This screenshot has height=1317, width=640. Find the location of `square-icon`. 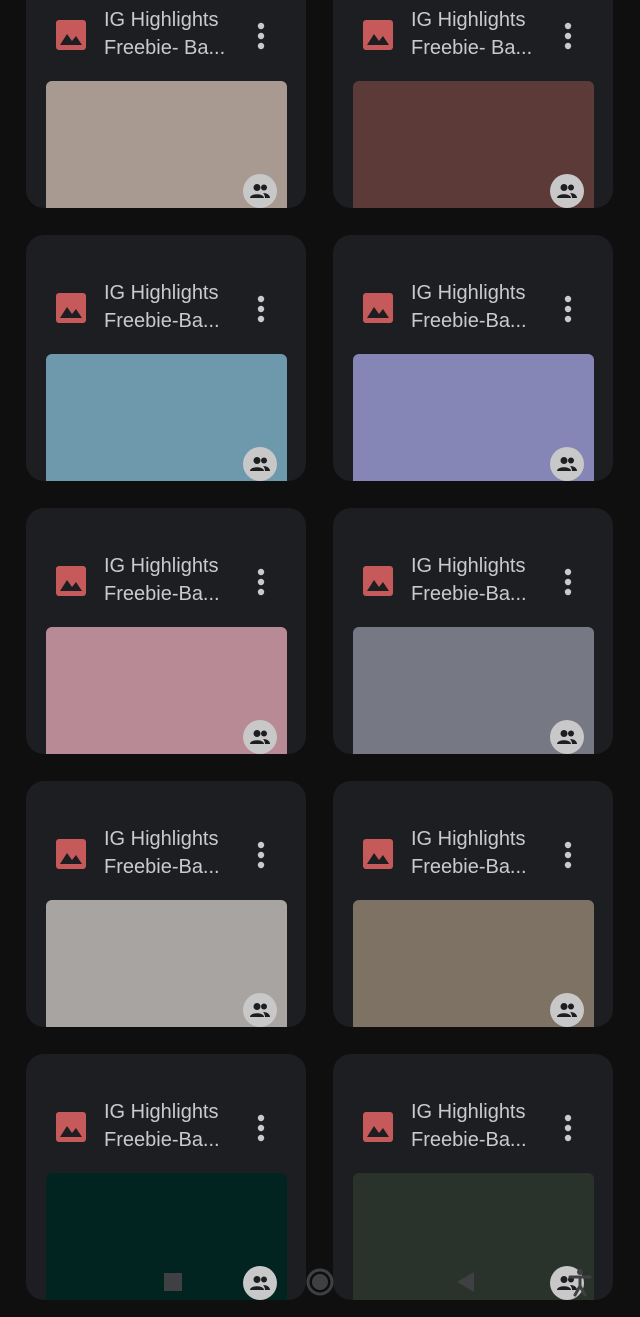

square-icon is located at coordinates (173, 1282).